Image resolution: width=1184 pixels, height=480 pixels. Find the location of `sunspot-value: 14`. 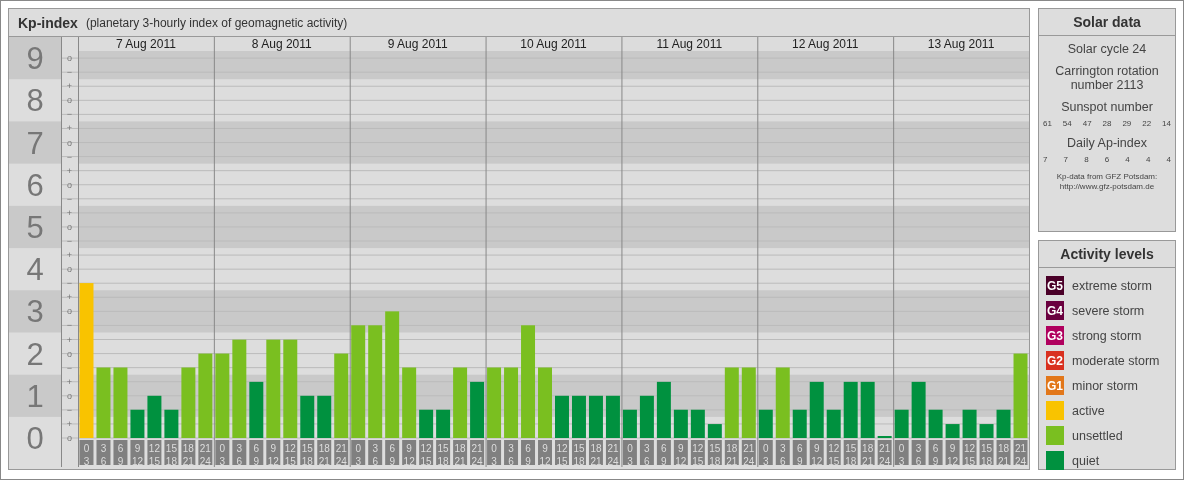

sunspot-value: 14 is located at coordinates (1166, 123).